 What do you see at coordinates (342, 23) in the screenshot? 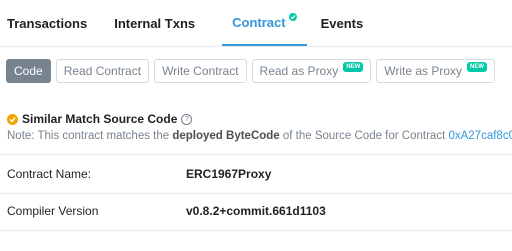
I see `tab-events: Events` at bounding box center [342, 23].